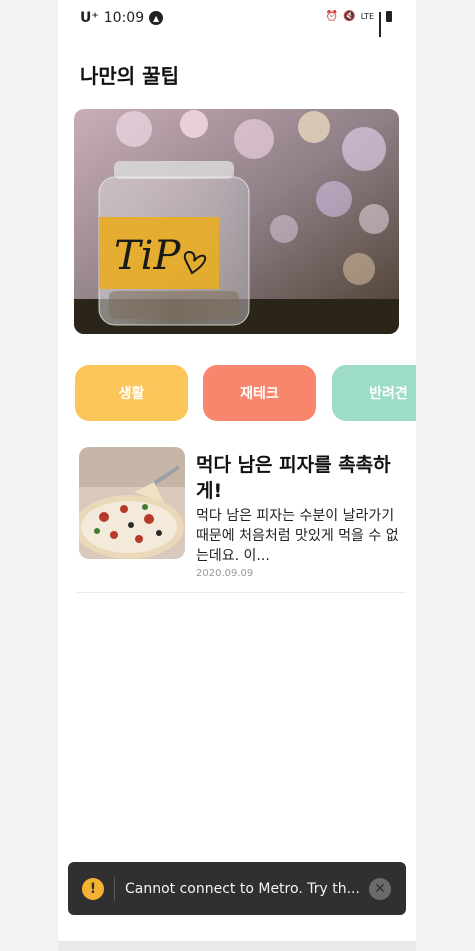 The width and height of the screenshot is (475, 951). I want to click on category-chip-finance: 재테크, so click(259, 393).